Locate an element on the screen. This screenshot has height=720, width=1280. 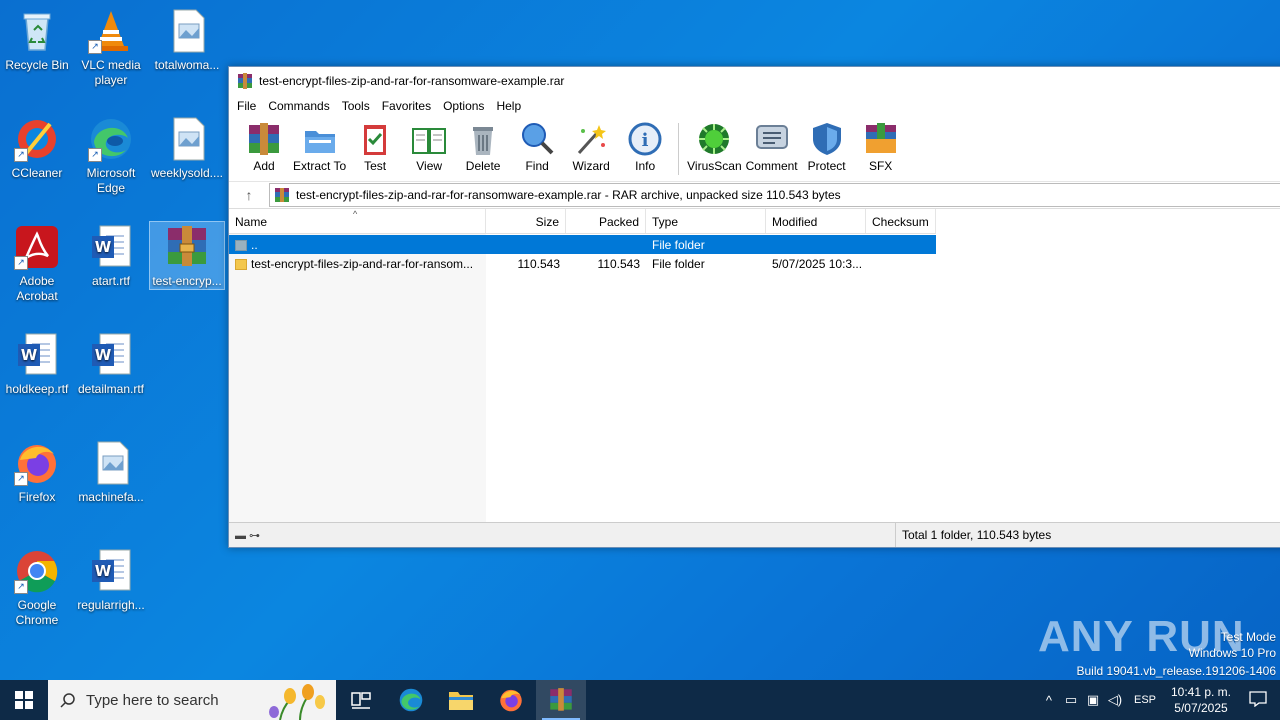
image-file-icon is located at coordinates (187, 31).